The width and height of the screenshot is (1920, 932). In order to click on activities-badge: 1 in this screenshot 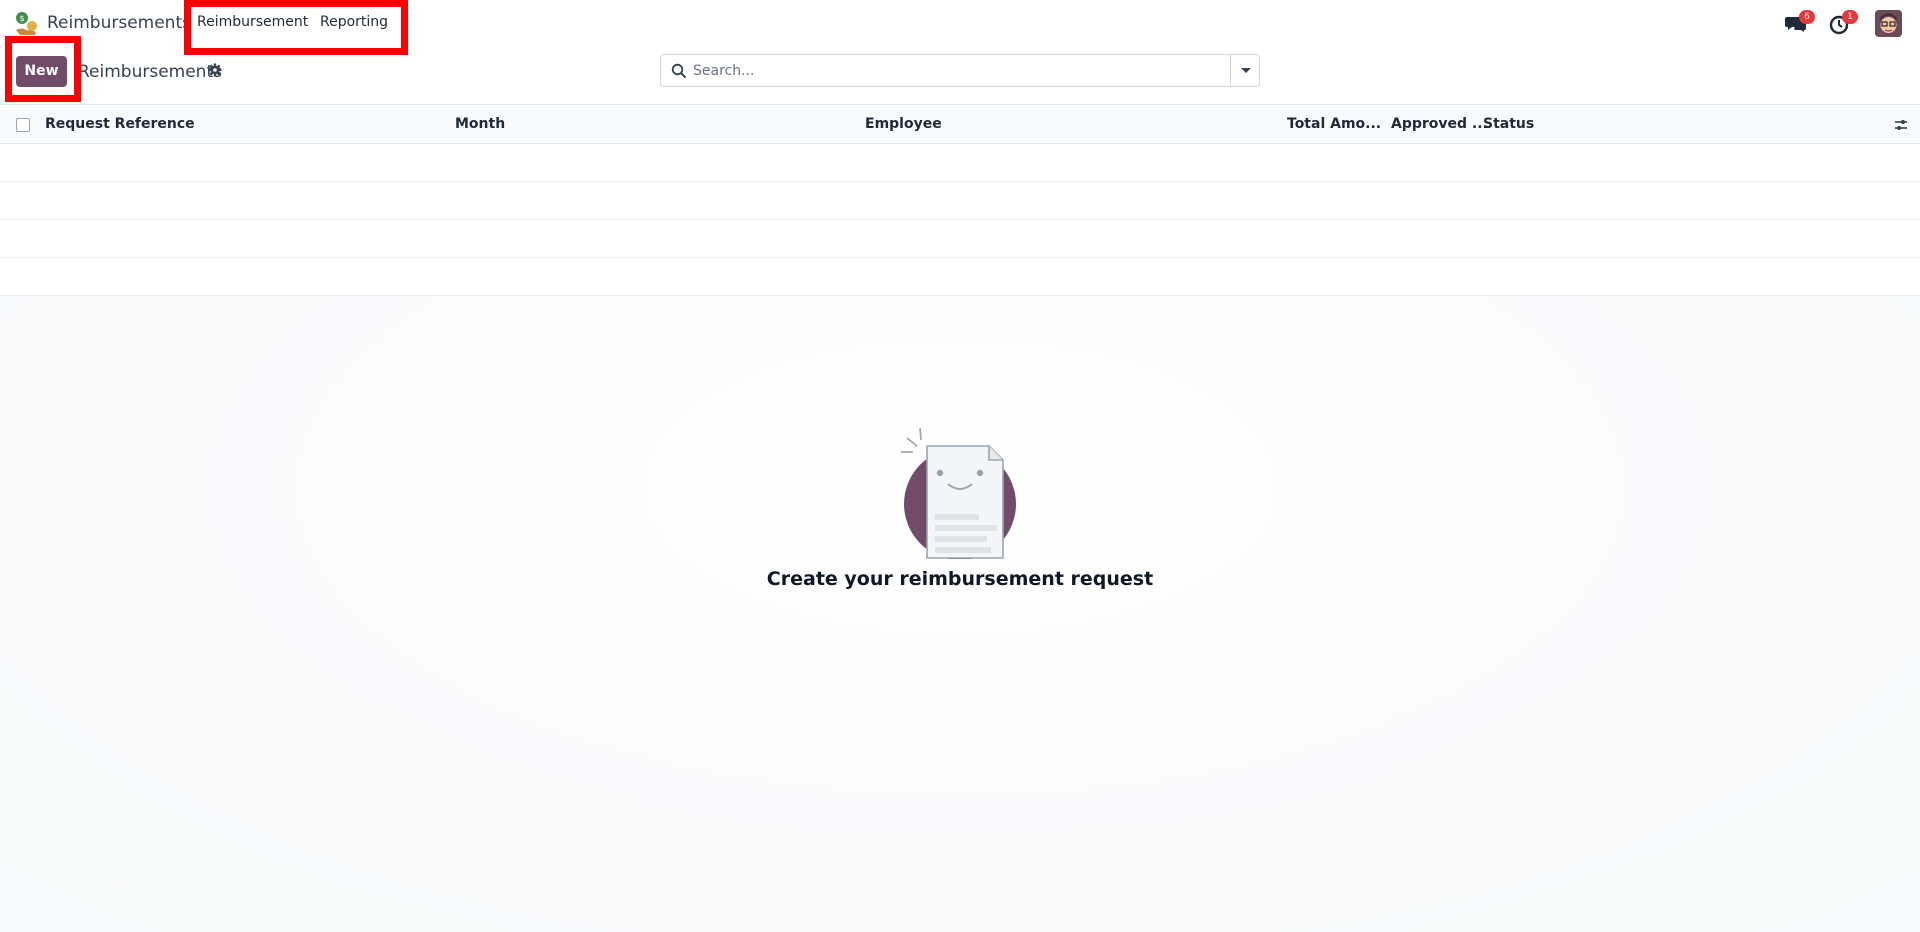, I will do `click(1850, 17)`.